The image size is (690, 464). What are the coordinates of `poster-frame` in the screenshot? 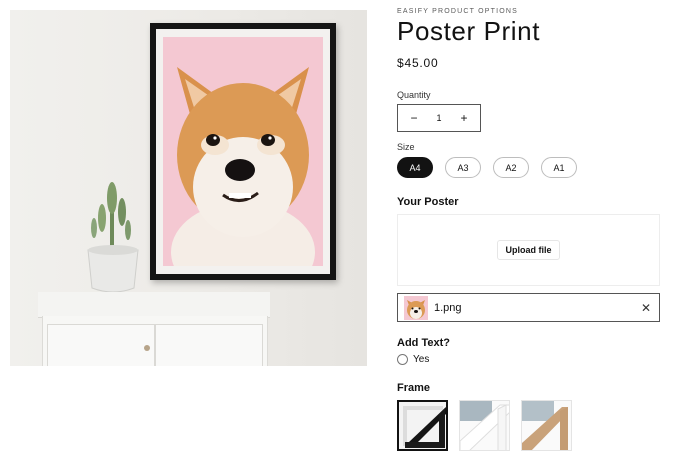 It's located at (243, 151).